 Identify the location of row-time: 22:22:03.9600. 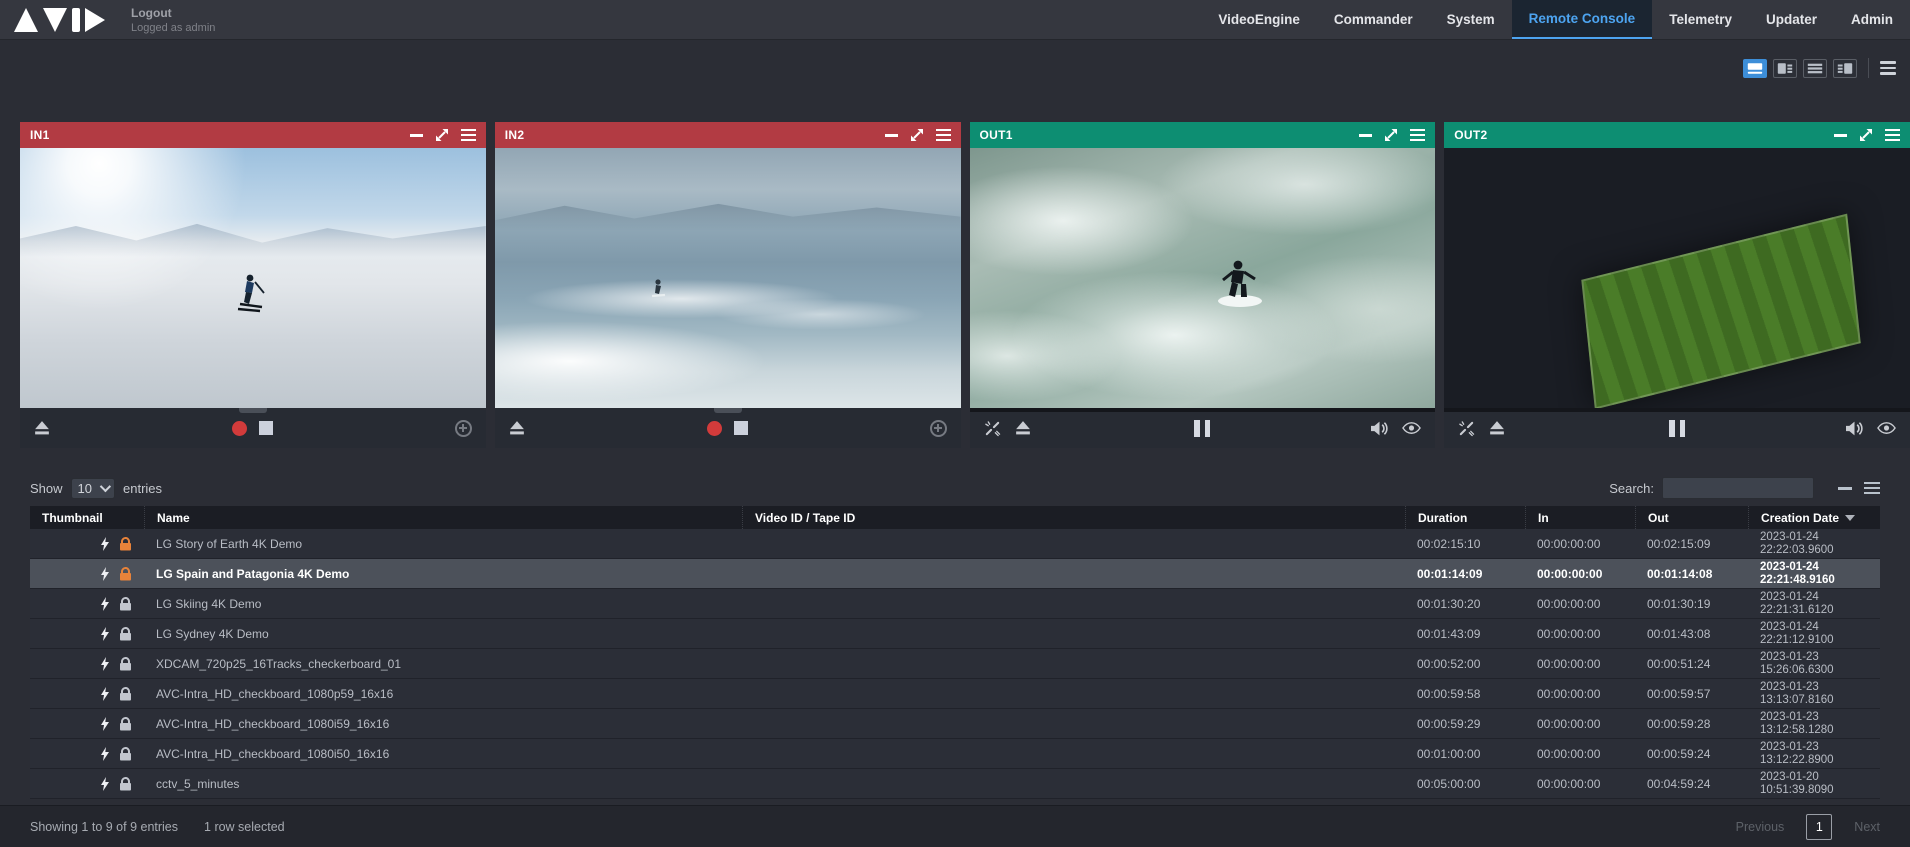
(1797, 549).